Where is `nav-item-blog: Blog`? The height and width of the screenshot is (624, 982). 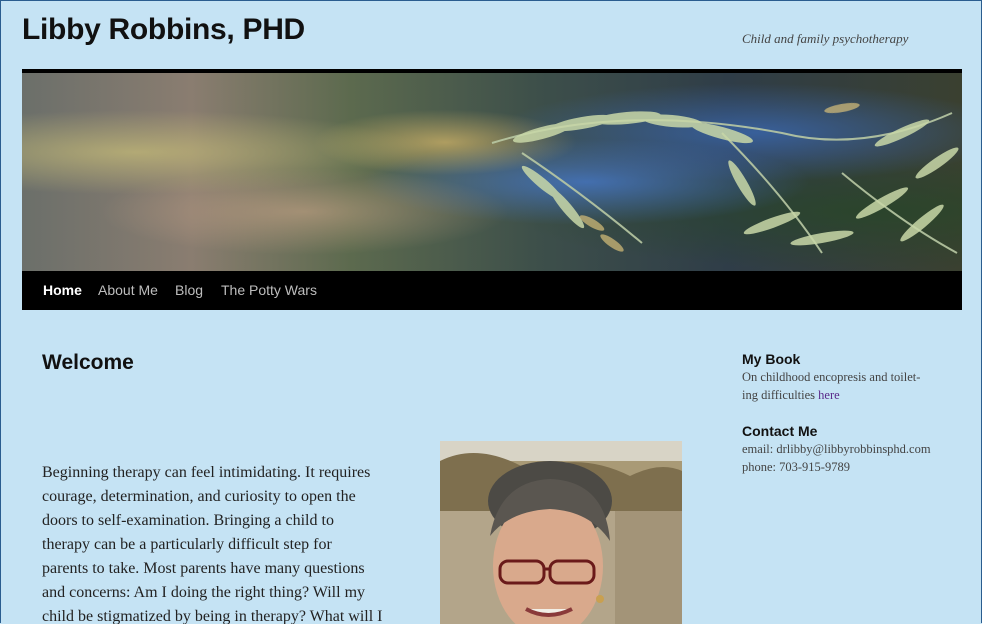 nav-item-blog: Blog is located at coordinates (189, 290).